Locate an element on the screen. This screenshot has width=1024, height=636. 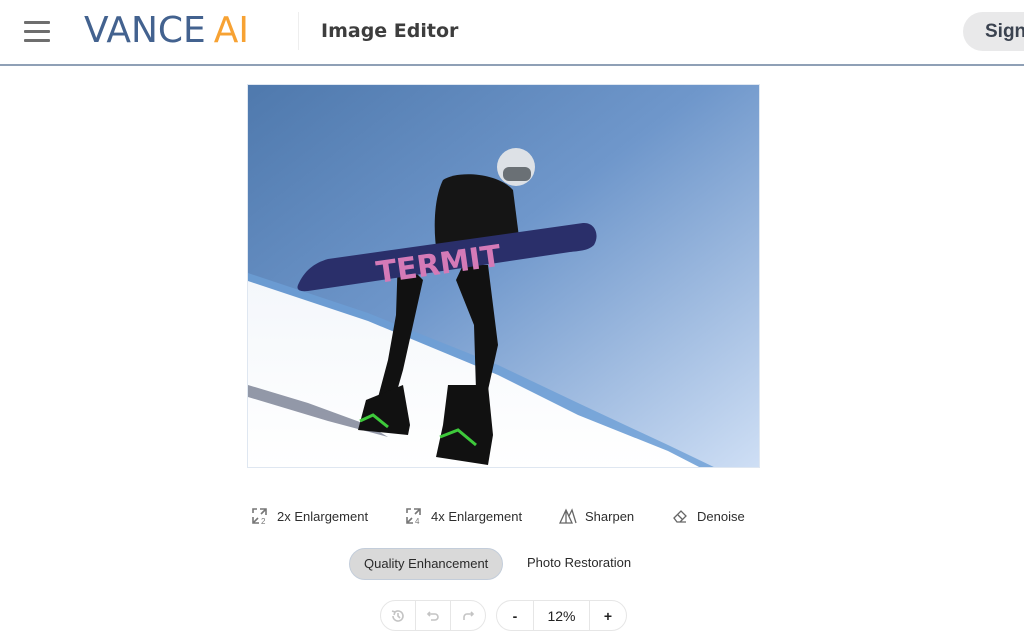
mode-tabs: Quality Enhancement Photo Restoration is located at coordinates (512, 564).